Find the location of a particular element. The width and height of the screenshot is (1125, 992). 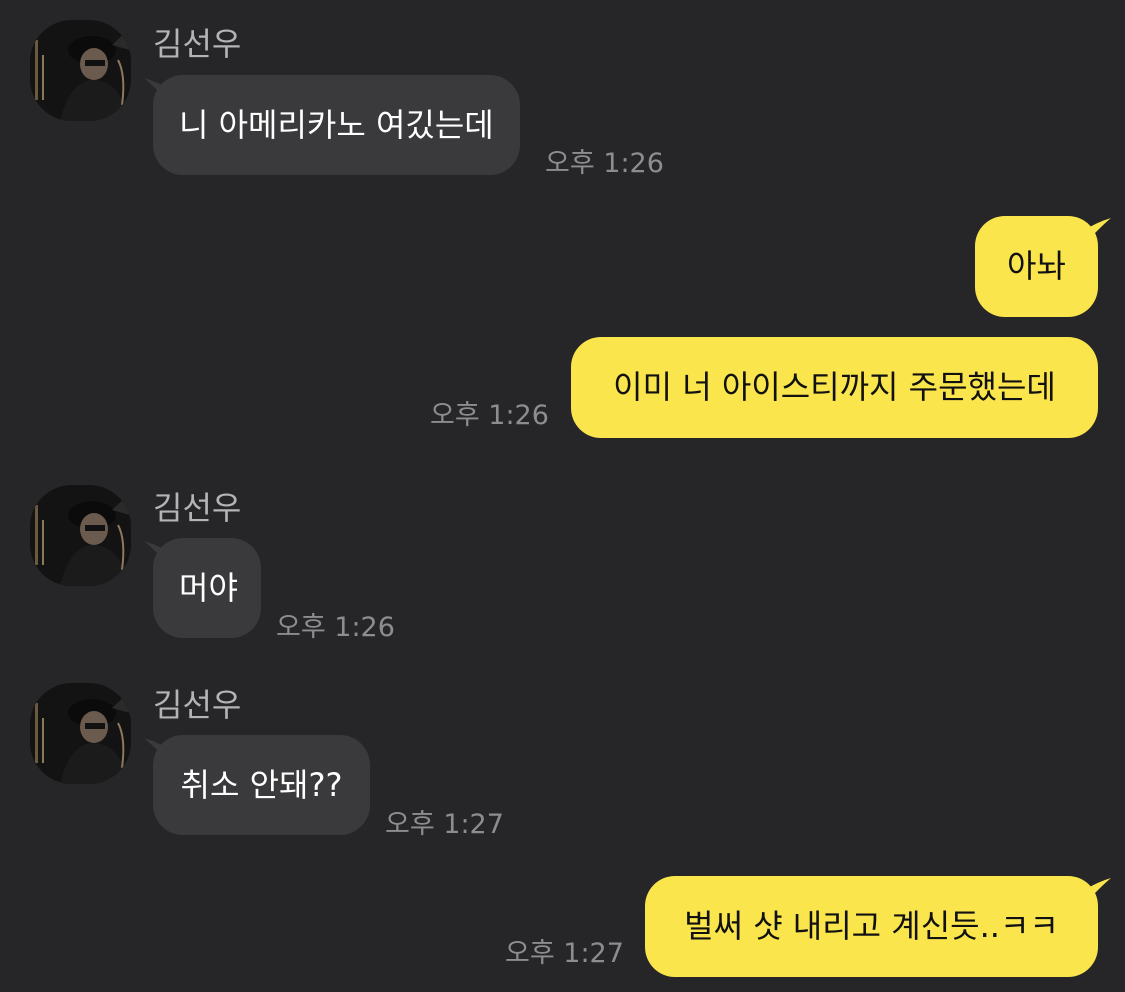

message-bubble: 머야 is located at coordinates (207, 588).